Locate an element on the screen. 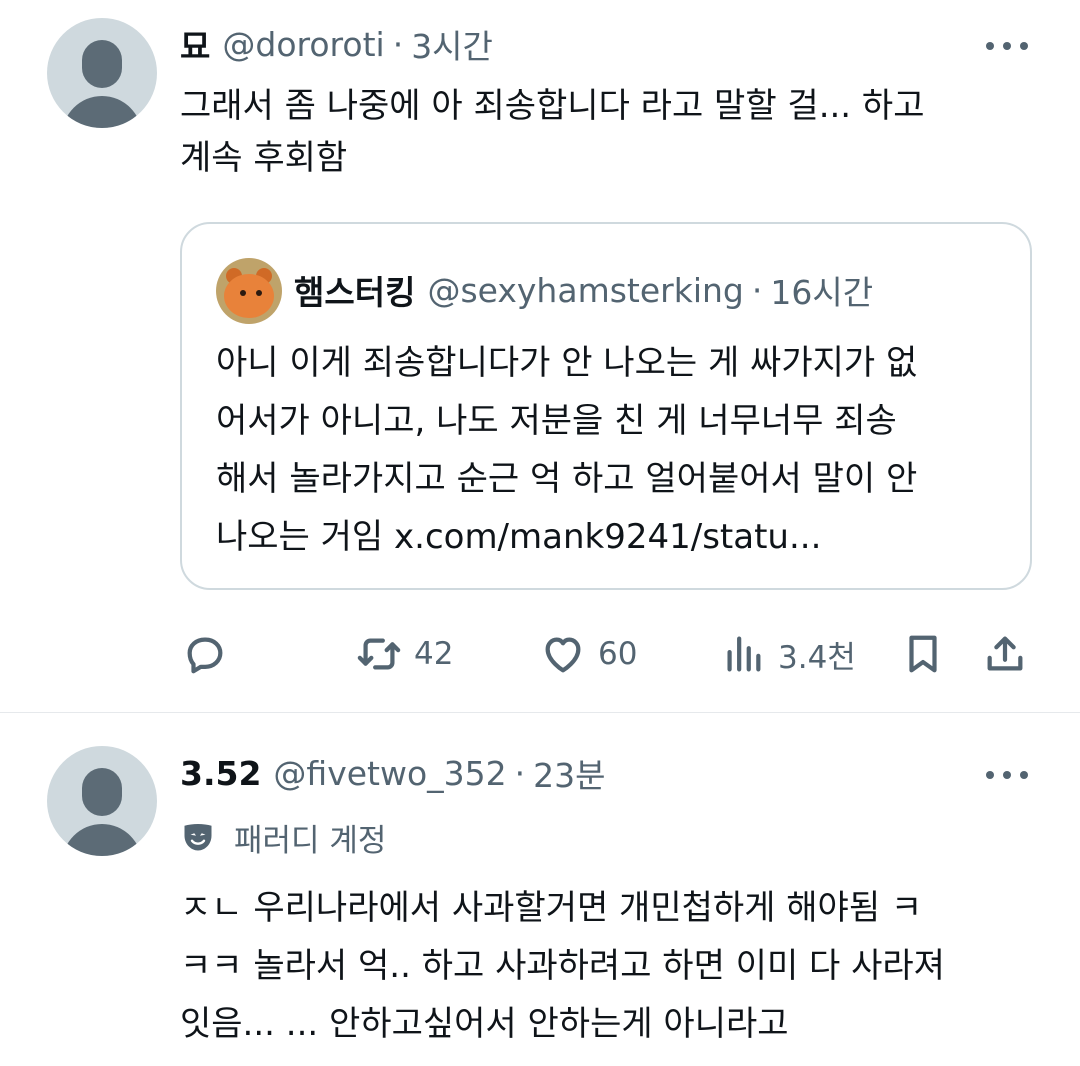 Image resolution: width=1080 pixels, height=1066 pixels. like-count: 60 is located at coordinates (618, 654).